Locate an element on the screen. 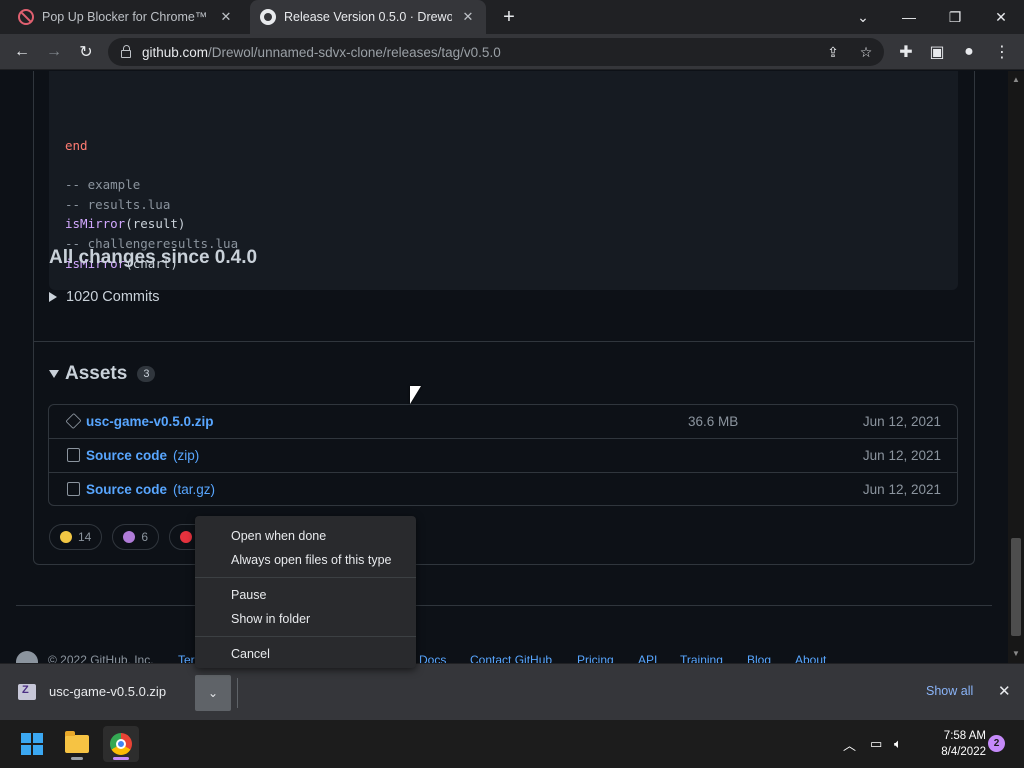  github-logo-icon is located at coordinates (27, 657).